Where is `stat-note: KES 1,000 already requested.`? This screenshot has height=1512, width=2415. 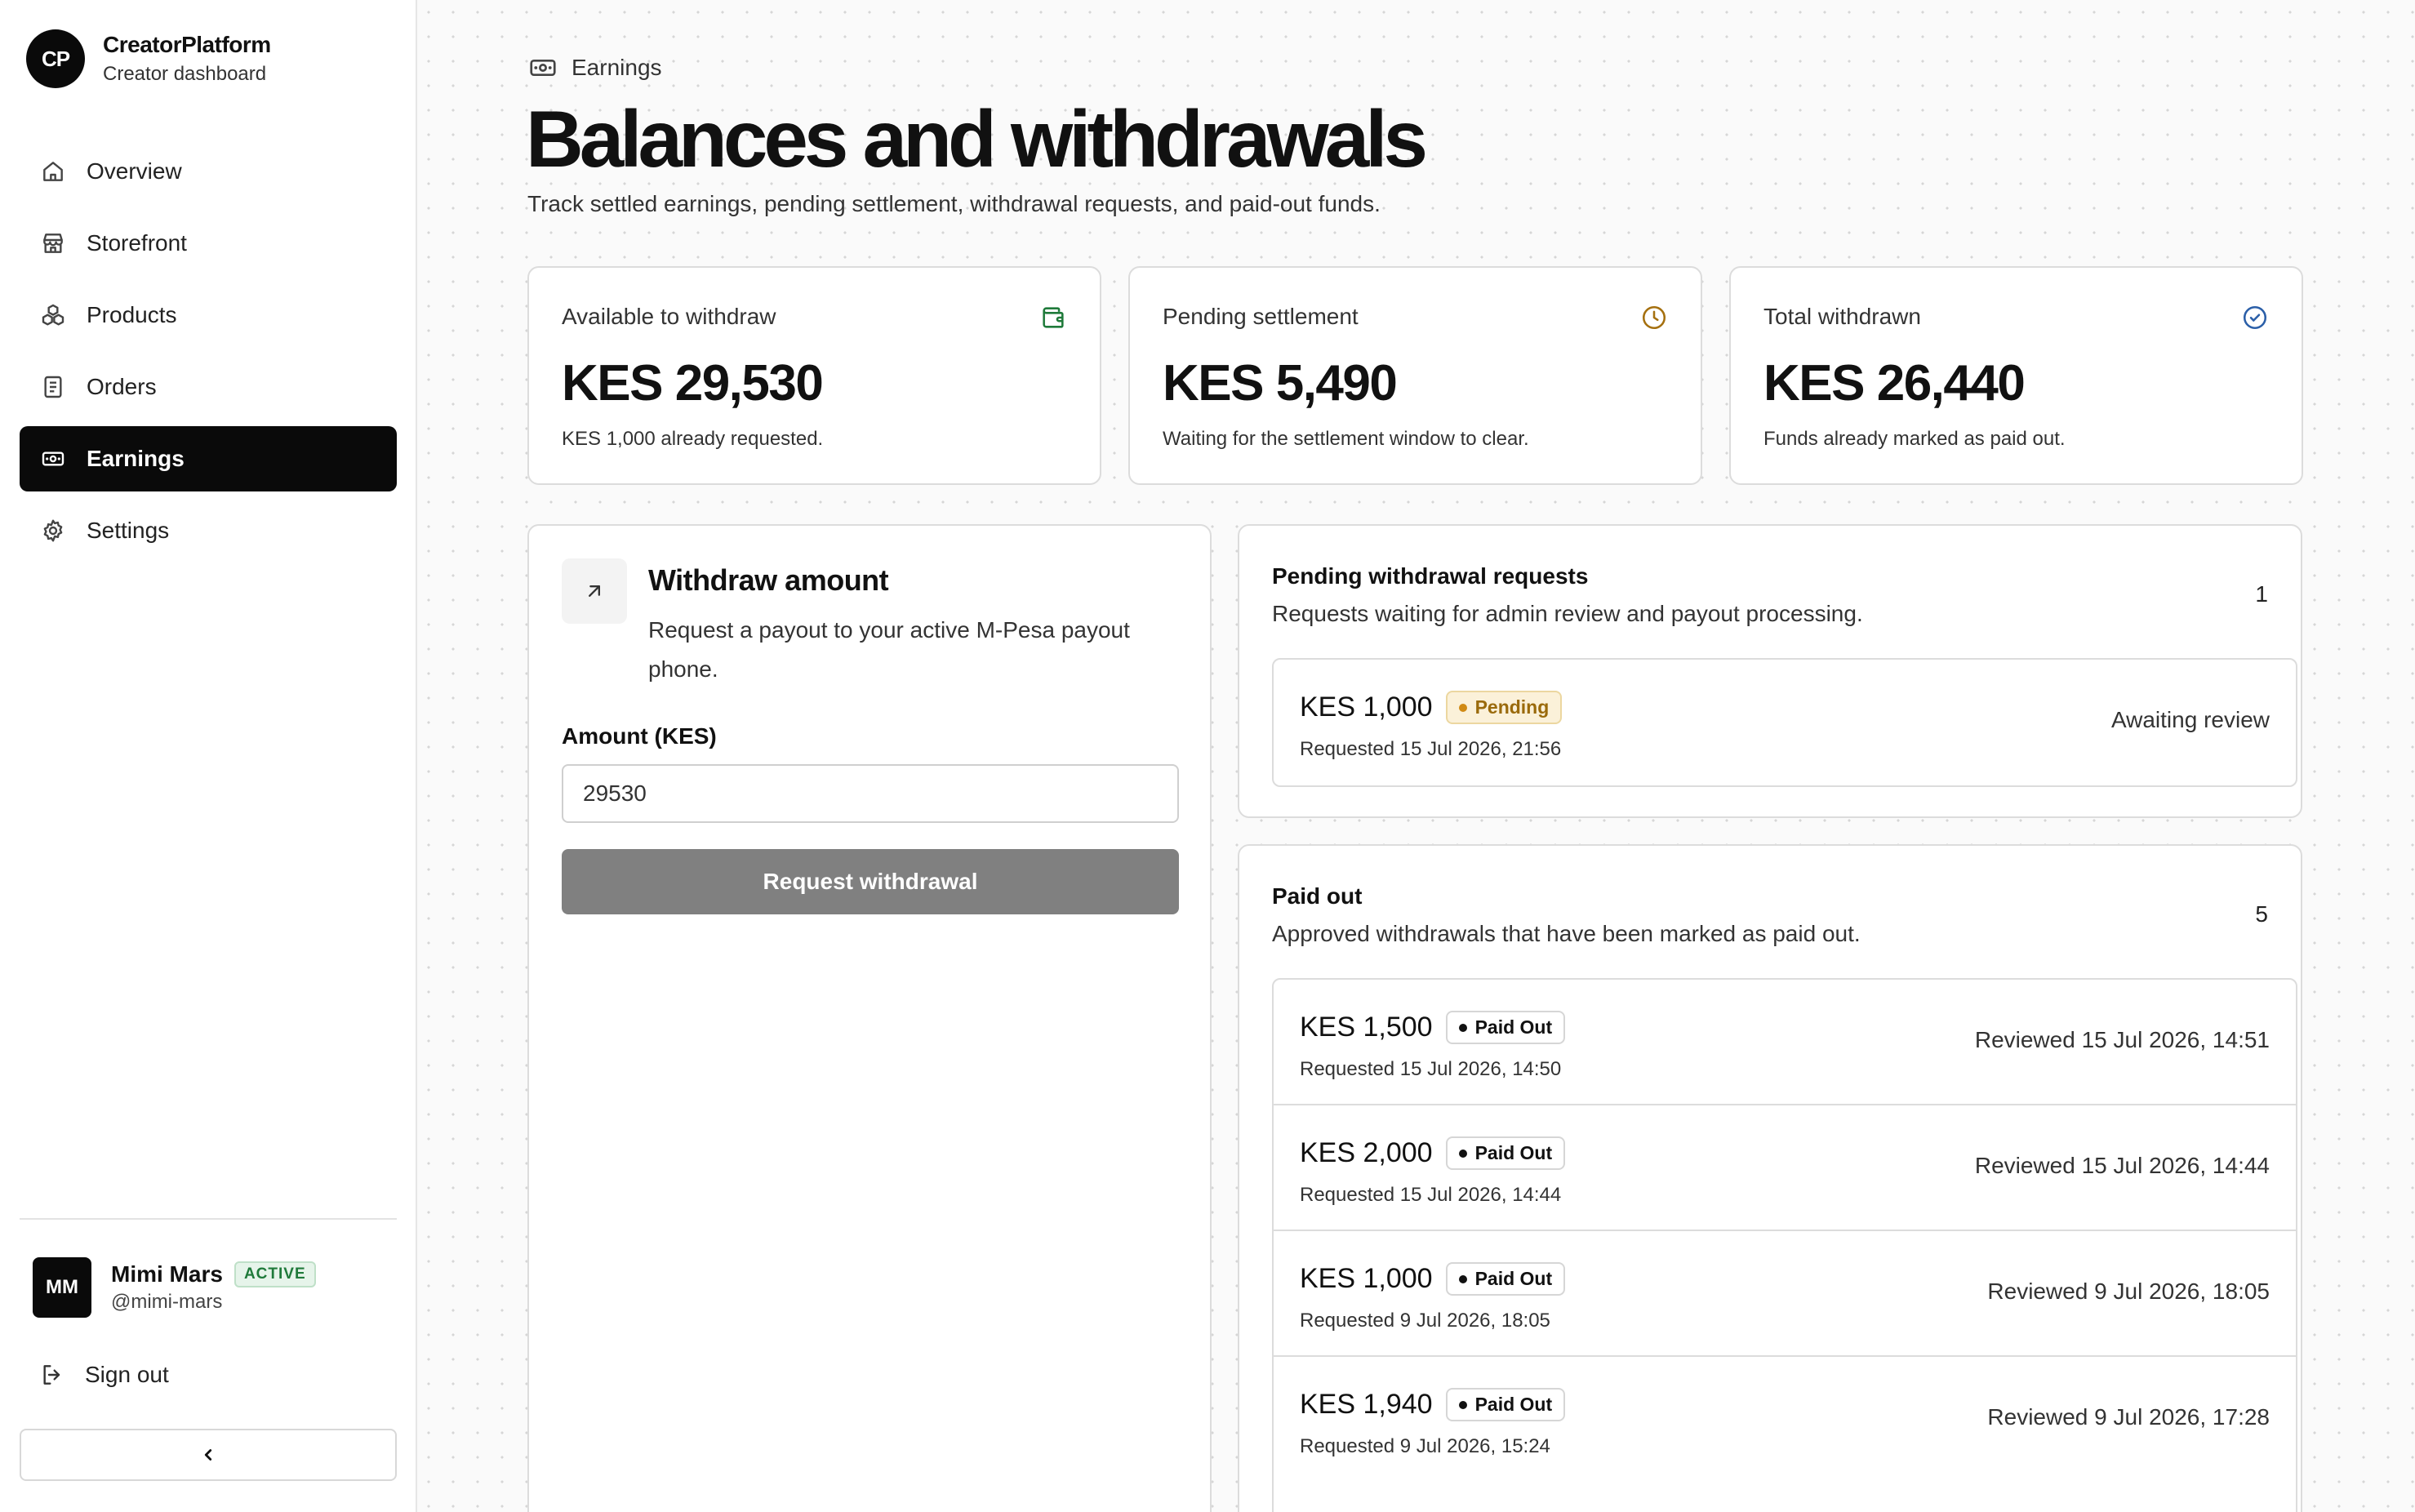
stat-note: KES 1,000 already requested. is located at coordinates (693, 439).